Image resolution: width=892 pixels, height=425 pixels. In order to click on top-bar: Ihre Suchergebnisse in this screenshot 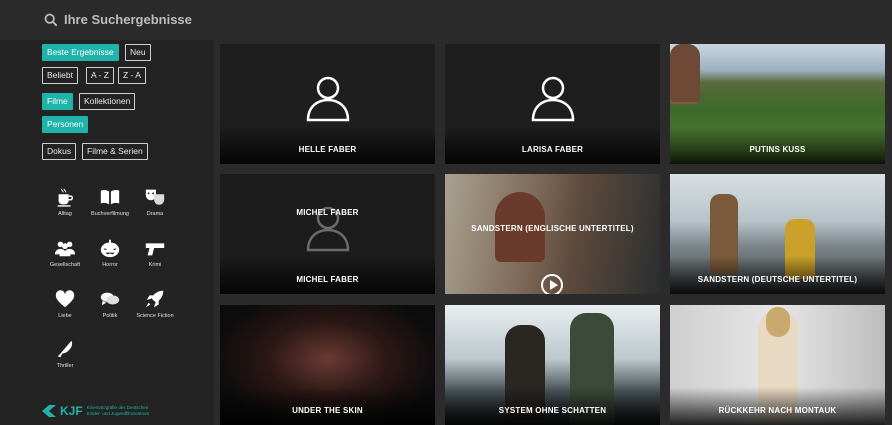, I will do `click(446, 20)`.